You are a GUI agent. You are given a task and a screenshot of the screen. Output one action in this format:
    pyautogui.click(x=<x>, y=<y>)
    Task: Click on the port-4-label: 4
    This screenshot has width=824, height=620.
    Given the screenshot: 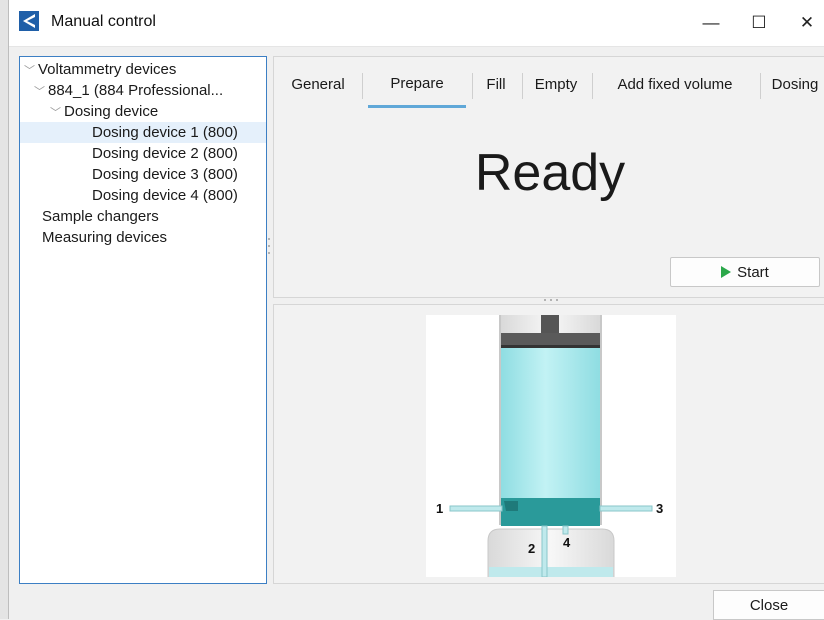 What is the action you would take?
    pyautogui.click(x=567, y=542)
    